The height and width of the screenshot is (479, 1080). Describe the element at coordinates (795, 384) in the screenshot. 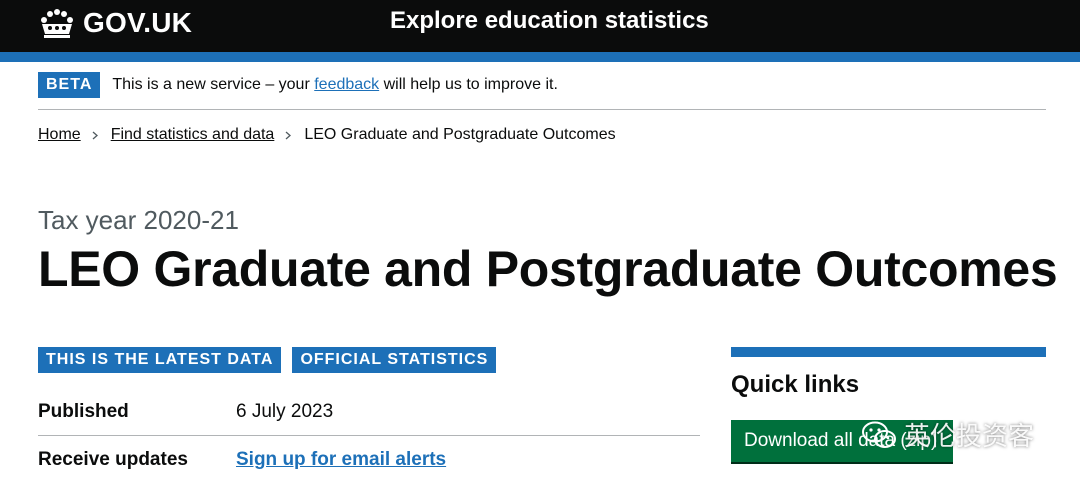

I see `quick-links-heading: Quick links` at that location.